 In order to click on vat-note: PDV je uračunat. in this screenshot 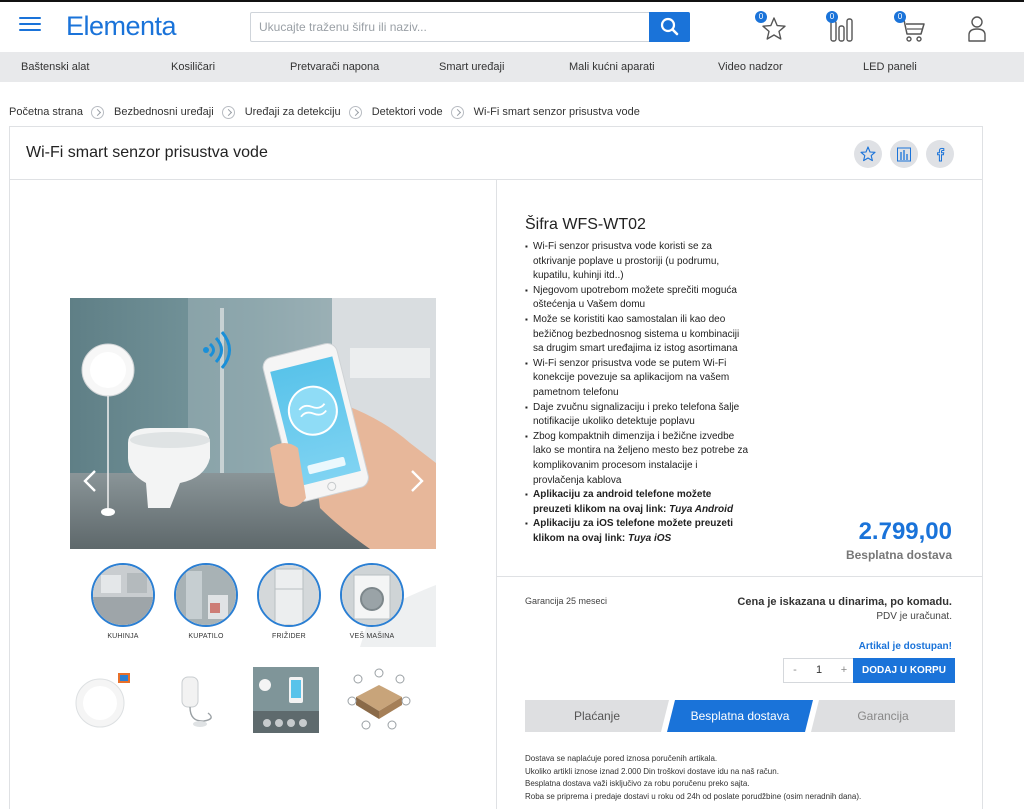, I will do `click(914, 616)`.